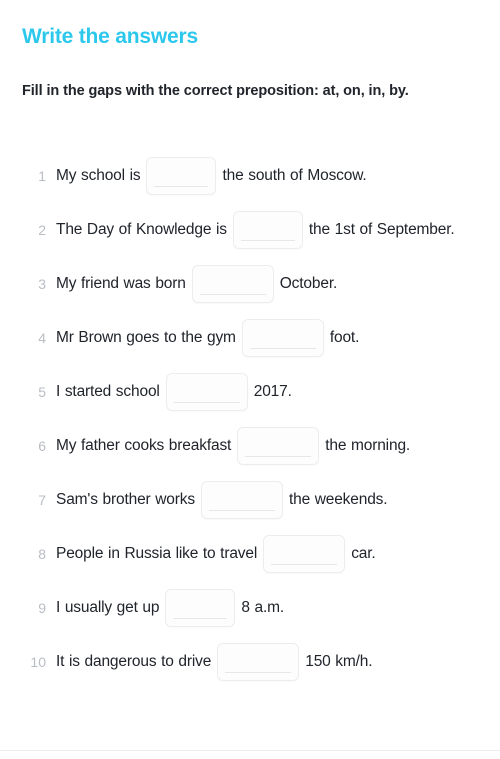 Image resolution: width=500 pixels, height=759 pixels. What do you see at coordinates (98, 176) in the screenshot?
I see `question-text-before-blank: My school is` at bounding box center [98, 176].